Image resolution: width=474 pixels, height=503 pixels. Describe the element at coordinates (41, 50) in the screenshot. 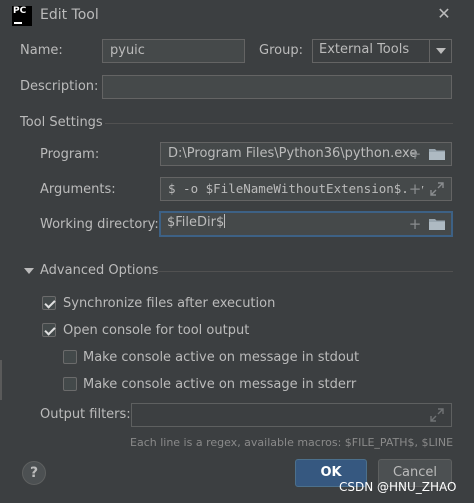

I see `name-label: Name:` at that location.